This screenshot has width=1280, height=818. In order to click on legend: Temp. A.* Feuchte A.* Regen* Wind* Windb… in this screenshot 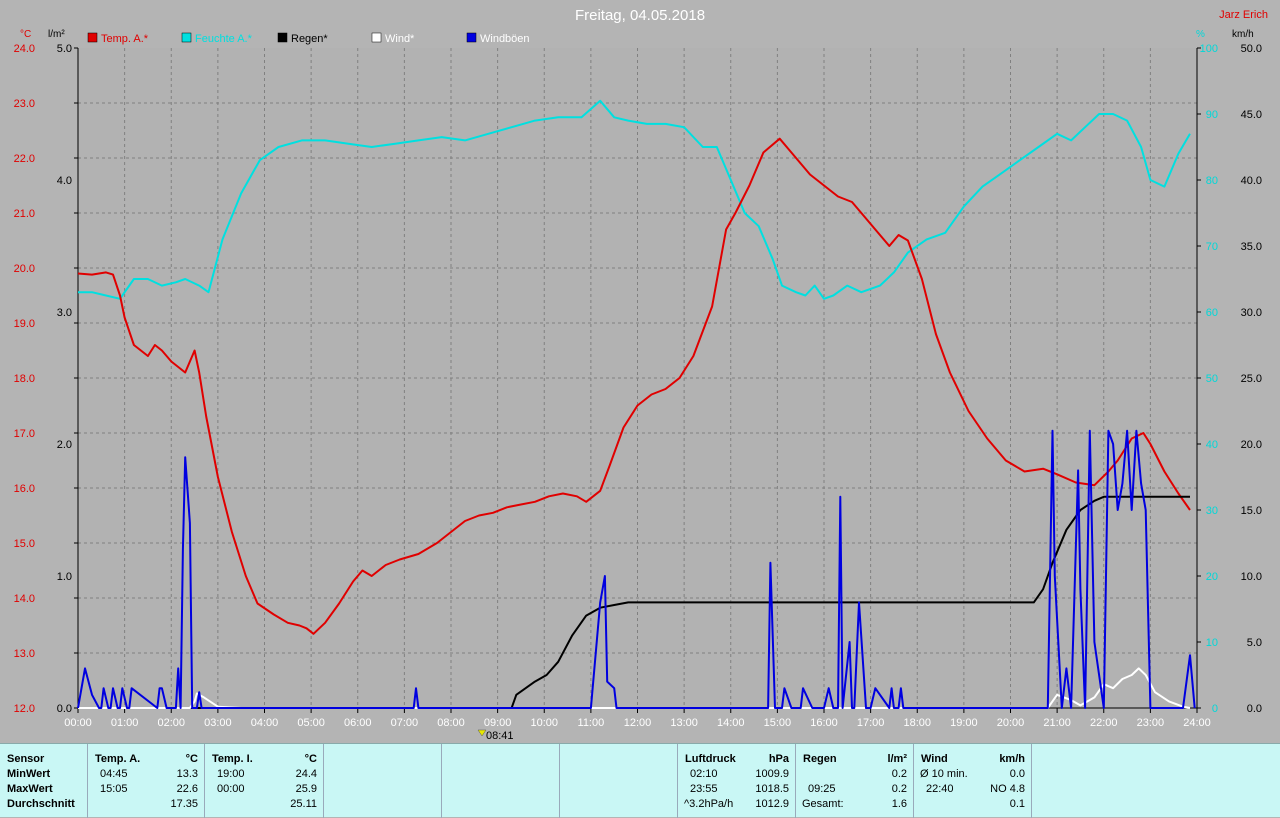, I will do `click(308, 38)`.